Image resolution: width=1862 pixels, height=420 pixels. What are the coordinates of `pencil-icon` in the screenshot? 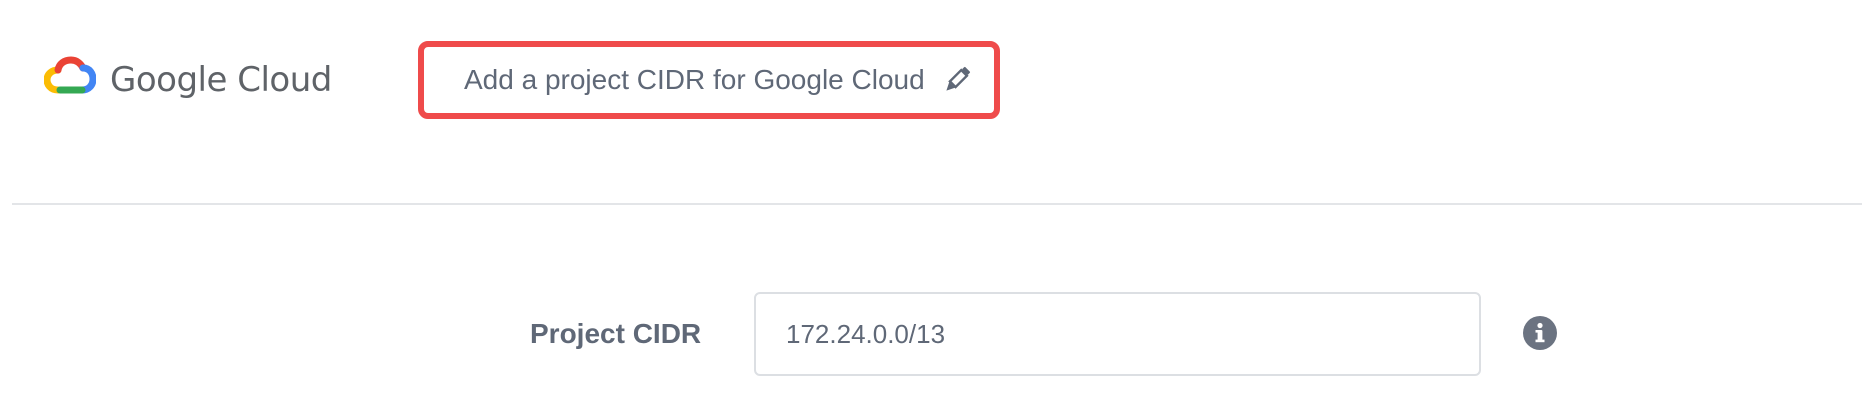 It's located at (957, 80).